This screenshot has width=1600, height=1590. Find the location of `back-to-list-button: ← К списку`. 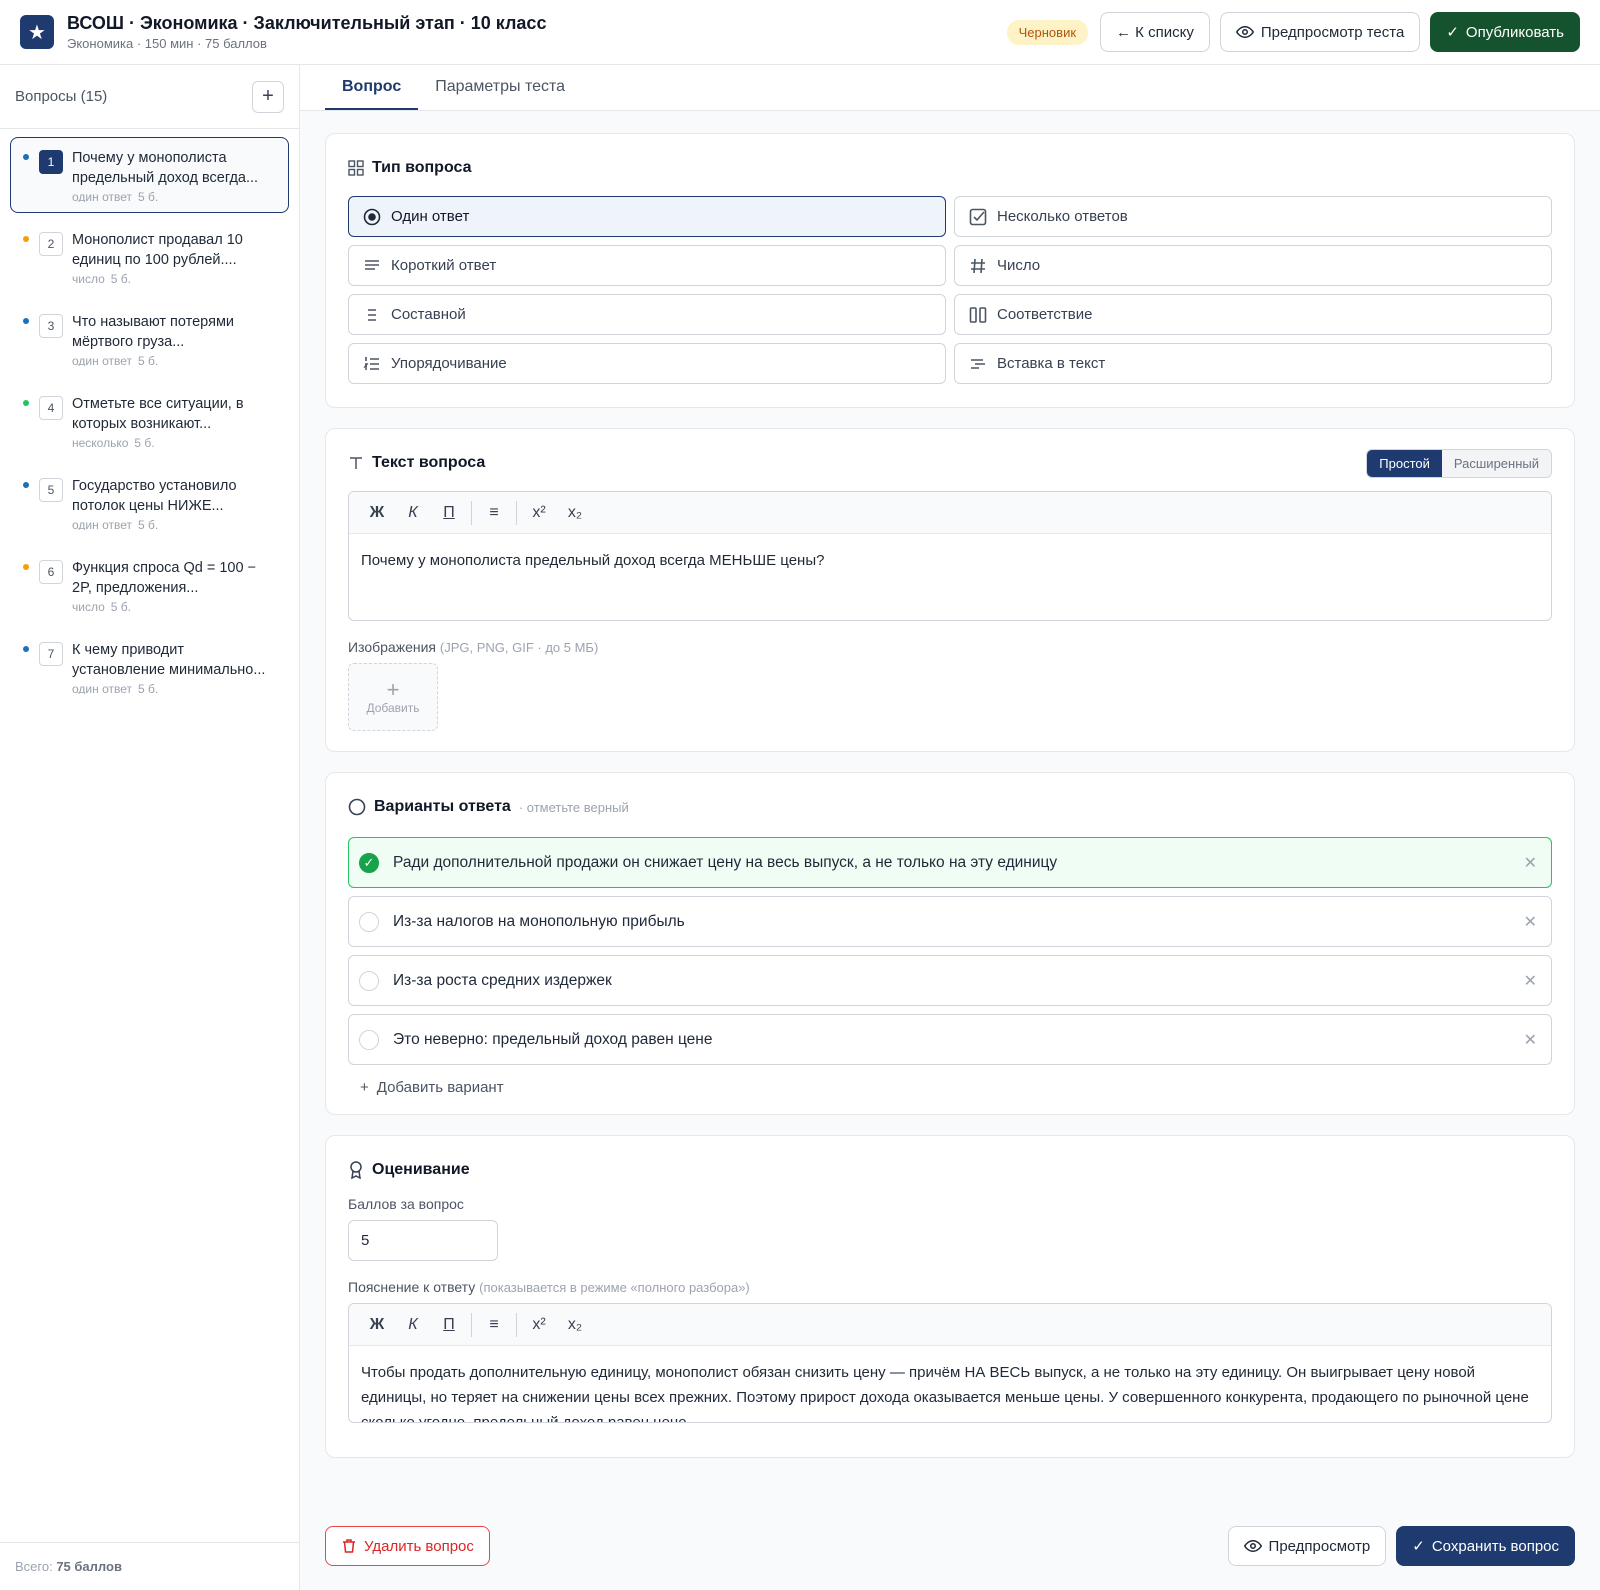

back-to-list-button: ← К списку is located at coordinates (1155, 32).